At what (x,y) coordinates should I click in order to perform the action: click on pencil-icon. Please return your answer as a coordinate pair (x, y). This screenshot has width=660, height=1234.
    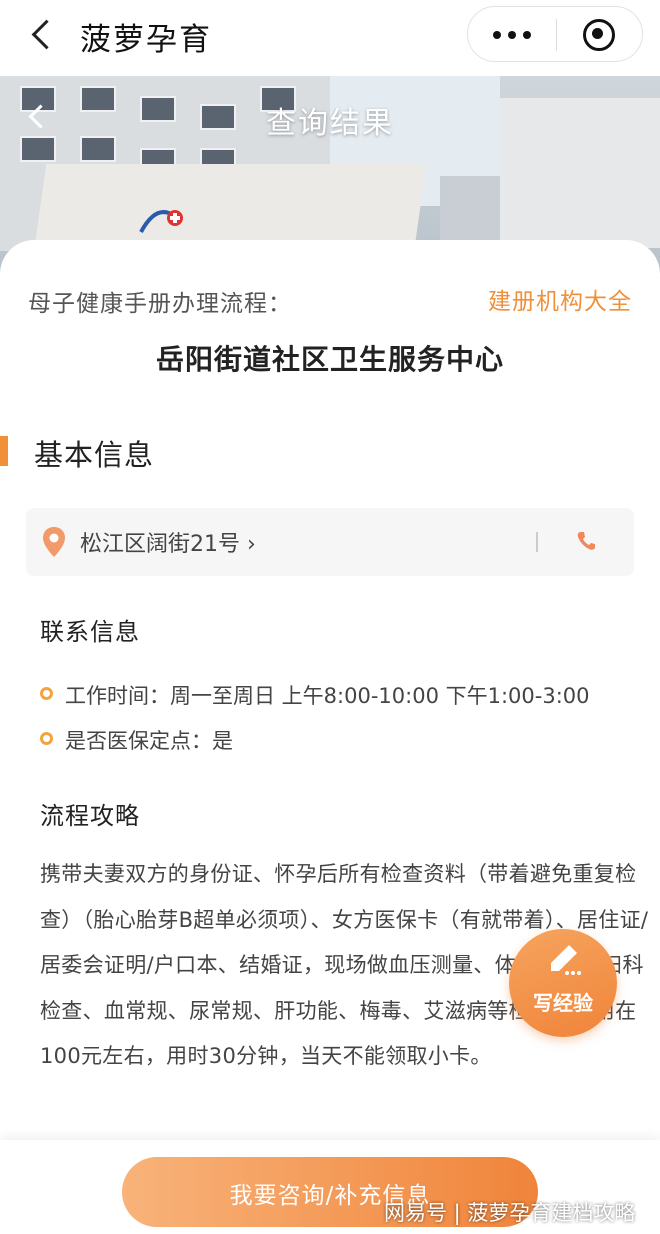
    Looking at the image, I should click on (566, 960).